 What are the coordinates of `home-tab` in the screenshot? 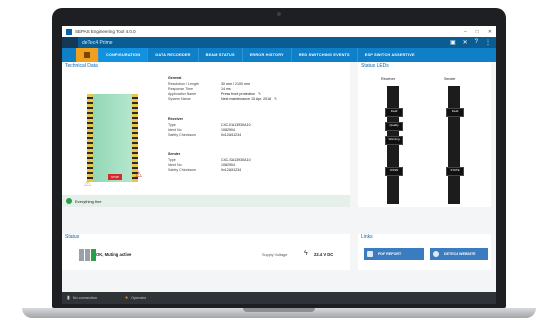 It's located at (87, 55).